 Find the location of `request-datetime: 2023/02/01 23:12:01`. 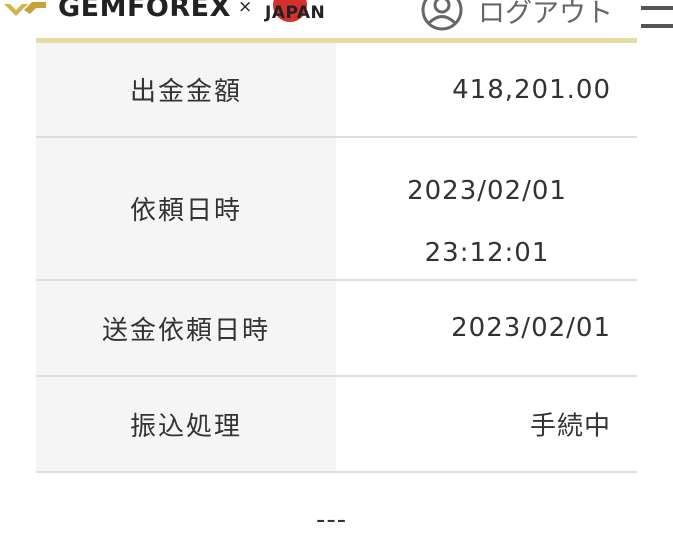

request-datetime: 2023/02/01 23:12:01 is located at coordinates (487, 222).